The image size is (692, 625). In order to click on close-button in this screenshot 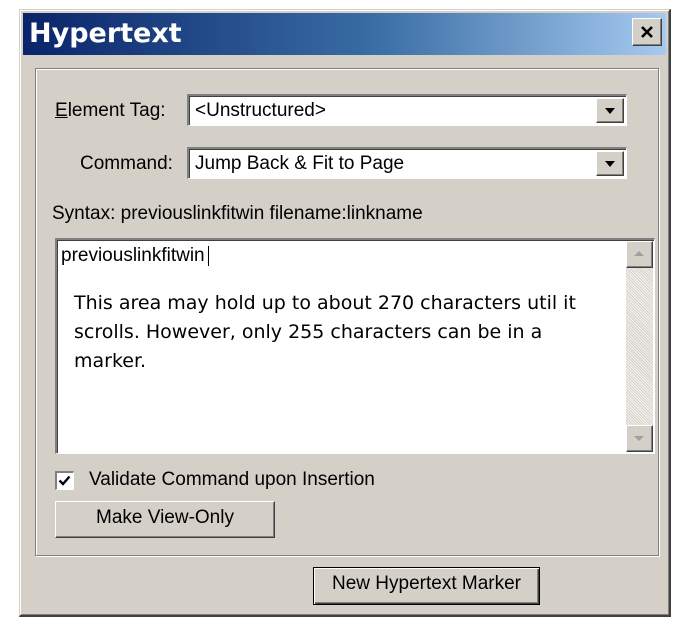, I will do `click(647, 32)`.